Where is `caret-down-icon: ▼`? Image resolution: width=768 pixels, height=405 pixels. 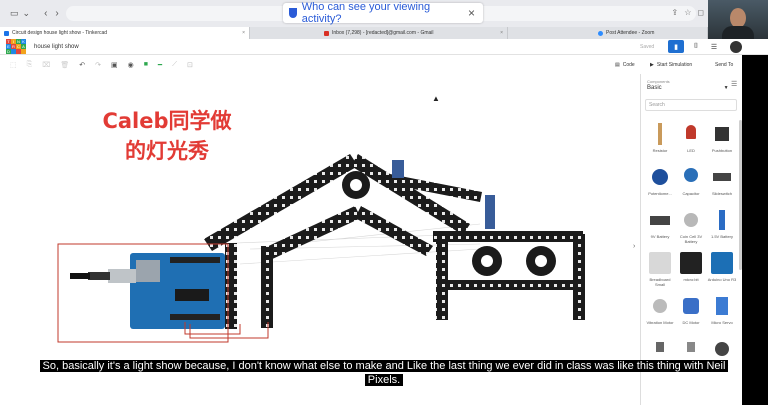
caret-down-icon: ▼ is located at coordinates (726, 88).